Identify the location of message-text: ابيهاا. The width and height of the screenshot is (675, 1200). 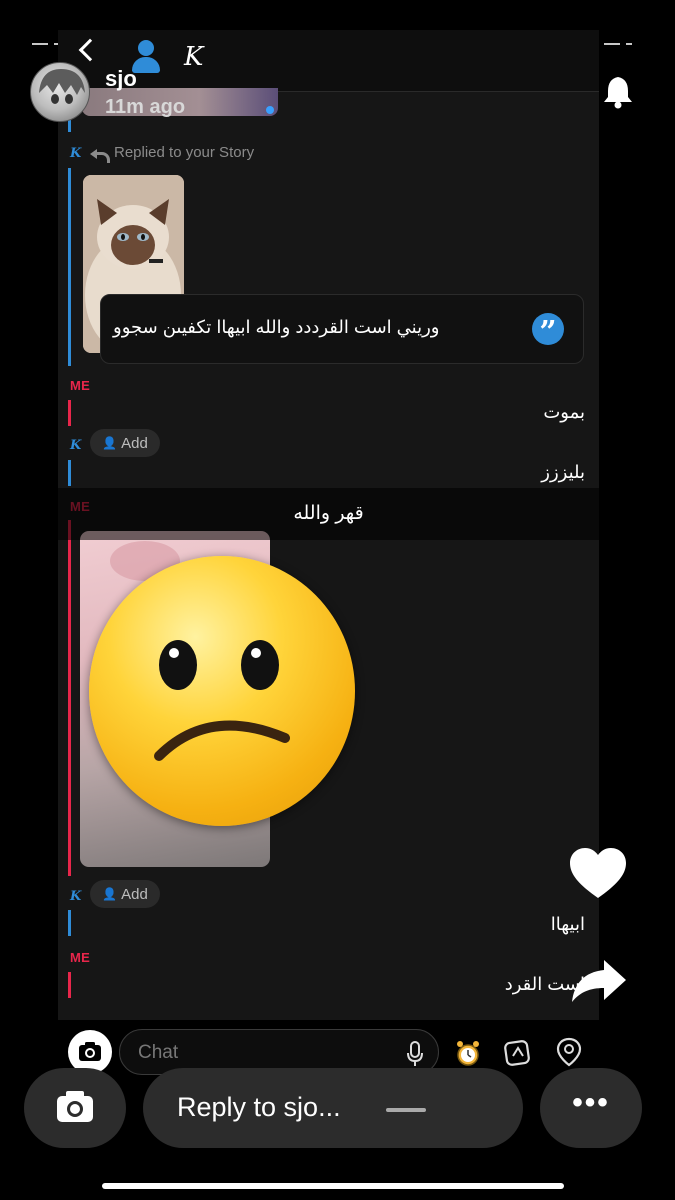
(567, 924).